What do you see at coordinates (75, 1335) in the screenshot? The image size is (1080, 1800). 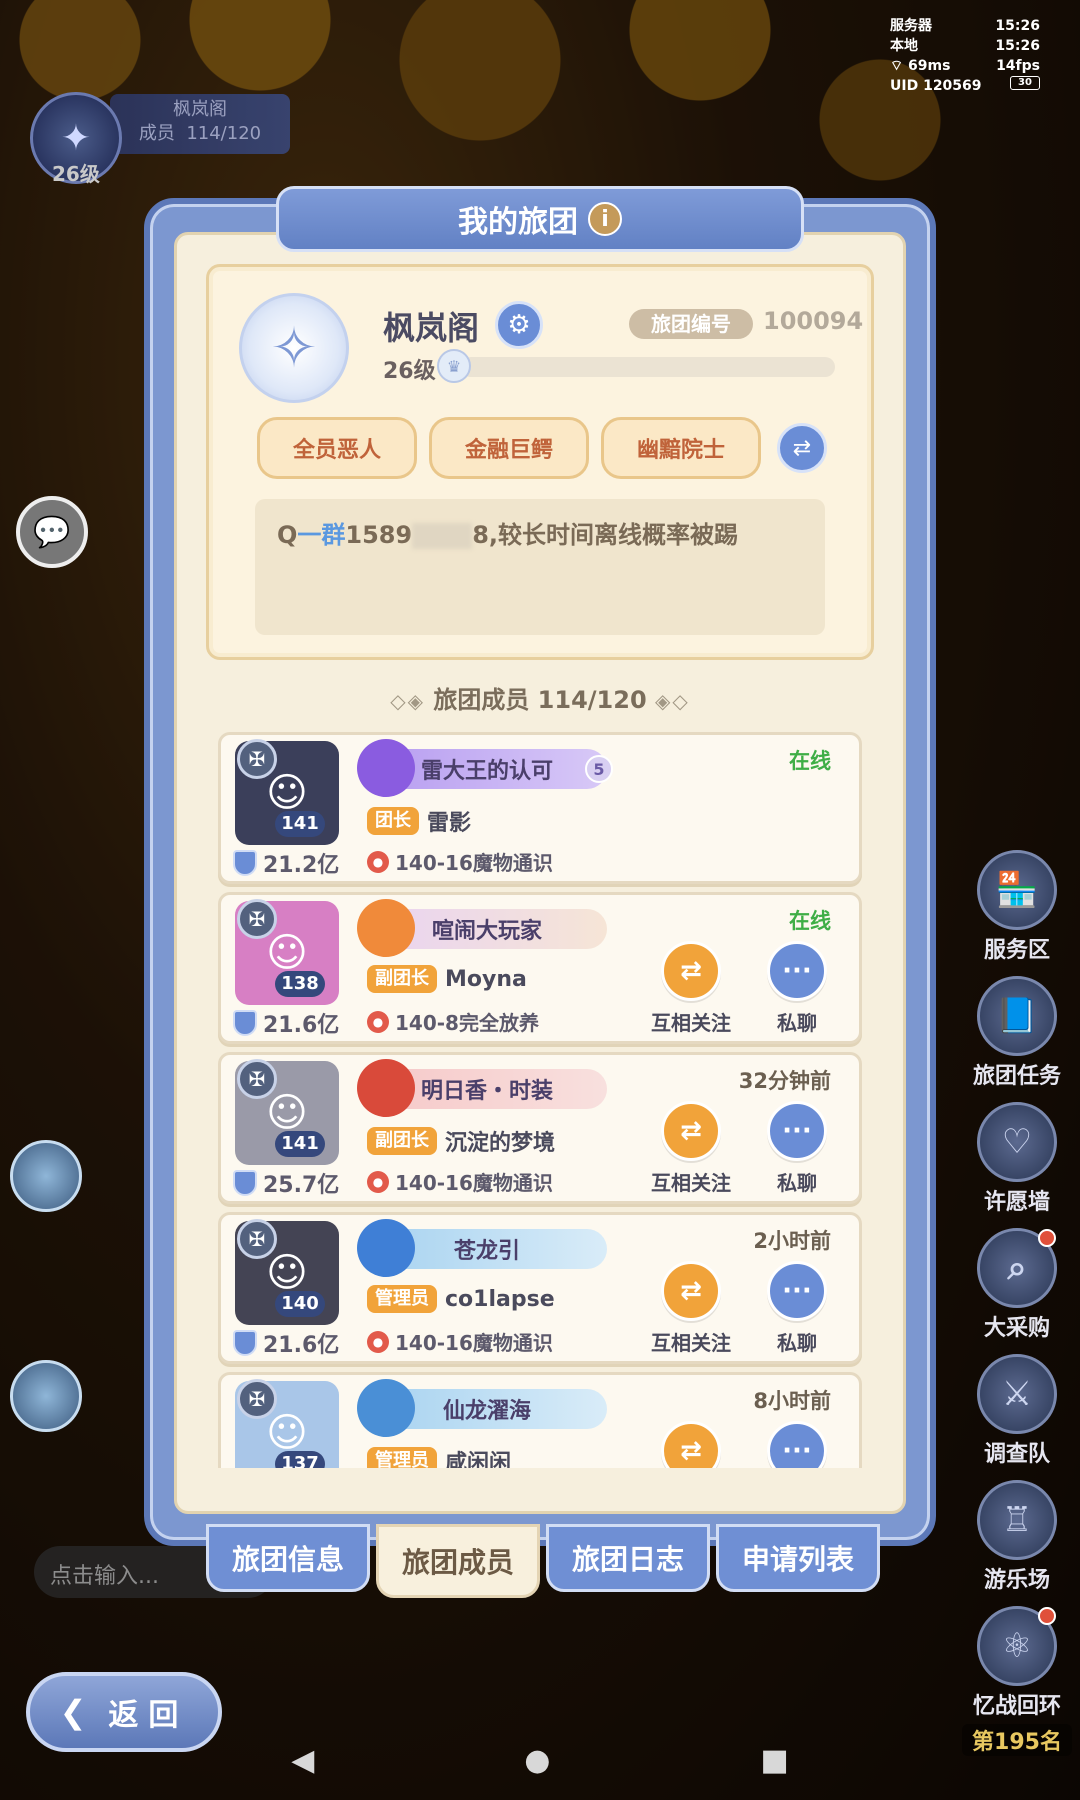 I see `chat-history` at bounding box center [75, 1335].